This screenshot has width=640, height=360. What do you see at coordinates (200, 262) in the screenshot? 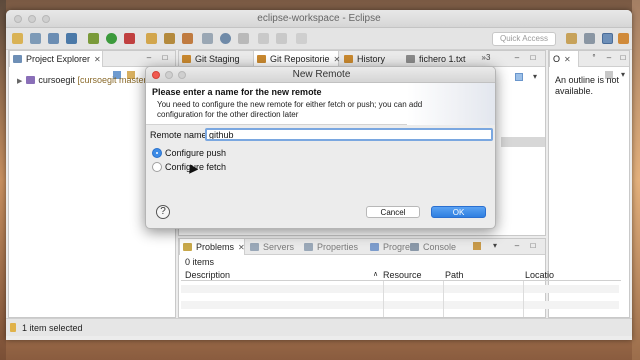
I see `problems-summary: 0 items` at bounding box center [200, 262].